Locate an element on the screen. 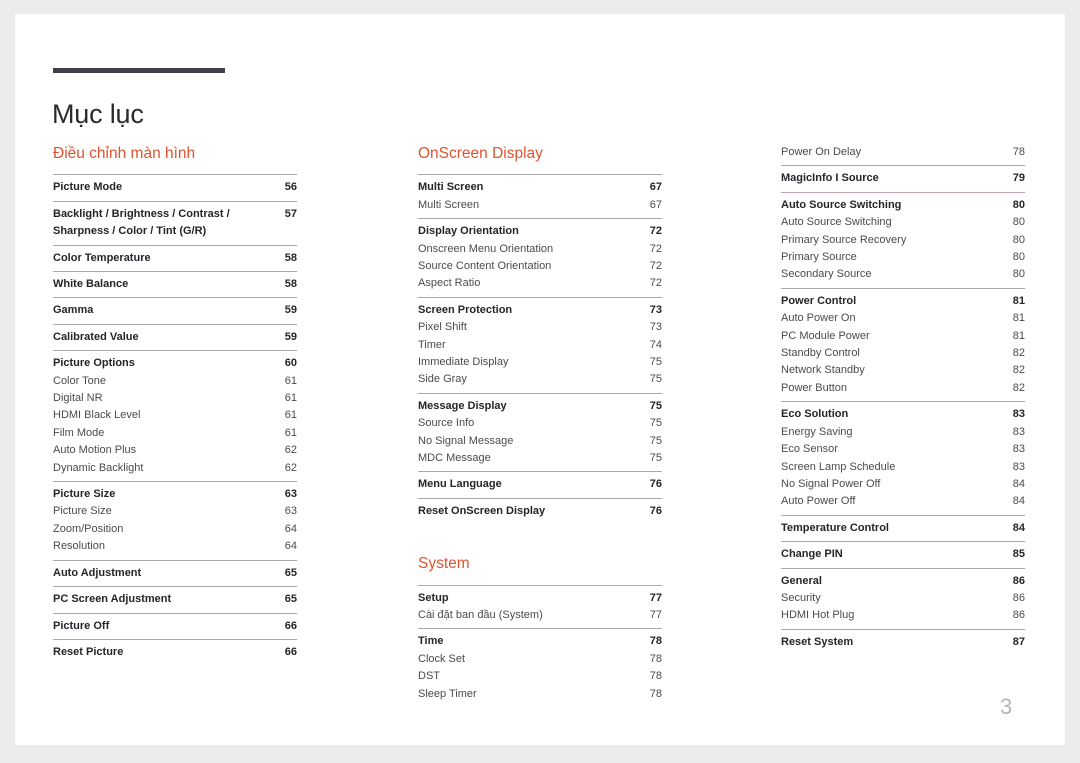 This screenshot has height=763, width=1080. toc-entry-minor: Source Content Orientation 72 is located at coordinates (540, 266).